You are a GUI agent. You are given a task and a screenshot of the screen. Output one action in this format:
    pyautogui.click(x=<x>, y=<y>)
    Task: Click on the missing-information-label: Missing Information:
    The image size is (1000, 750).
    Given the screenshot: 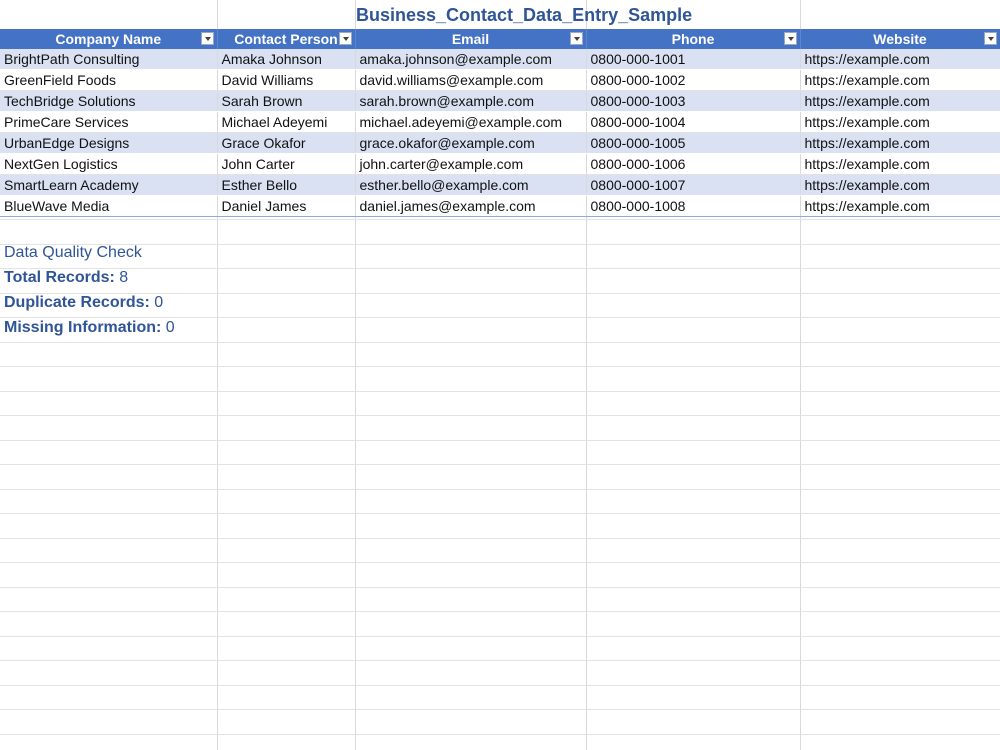 What is the action you would take?
    pyautogui.click(x=83, y=327)
    